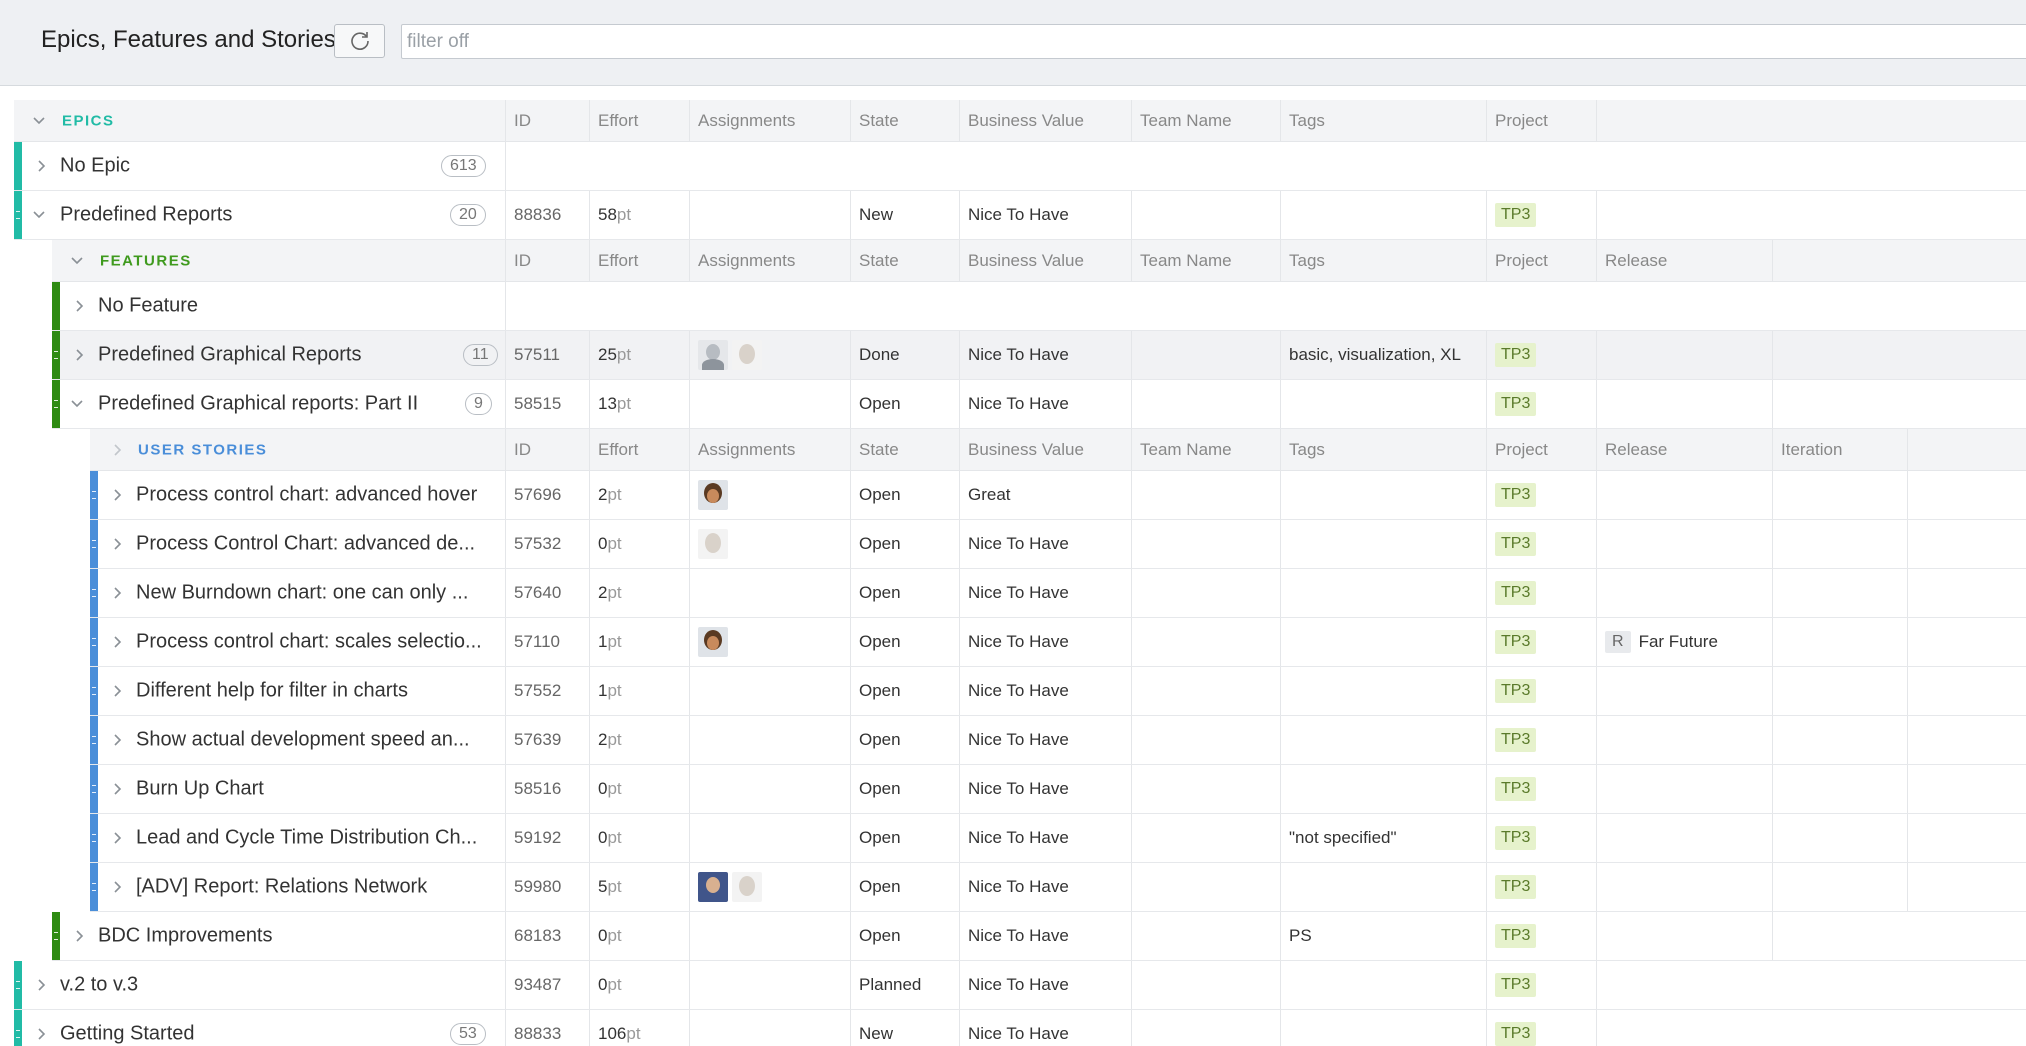  What do you see at coordinates (769, 120) in the screenshot?
I see `col-assignments: Assignments` at bounding box center [769, 120].